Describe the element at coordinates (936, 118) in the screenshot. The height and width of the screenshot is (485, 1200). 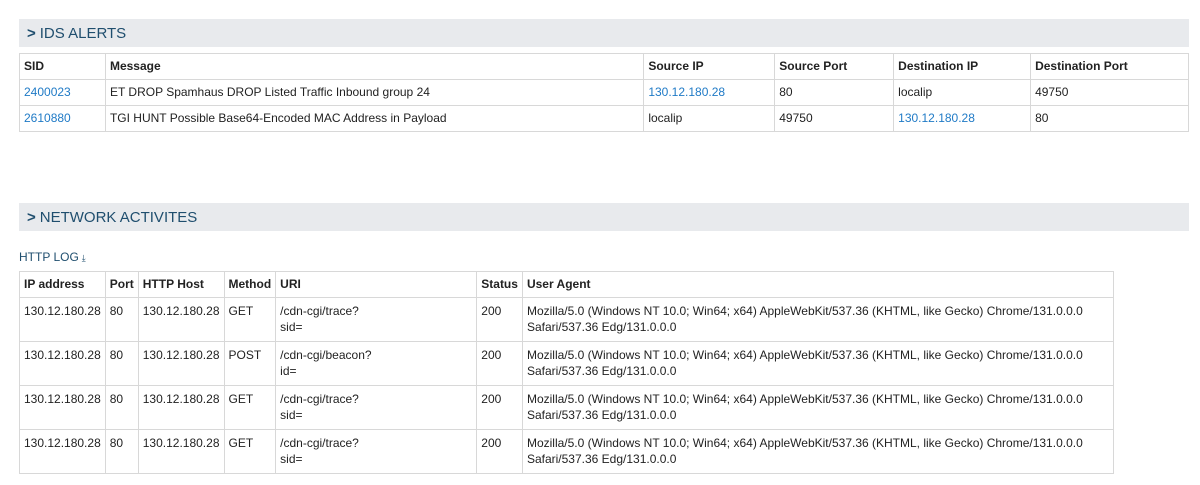
I see `destination-ip-link: 130.12.180.28` at that location.